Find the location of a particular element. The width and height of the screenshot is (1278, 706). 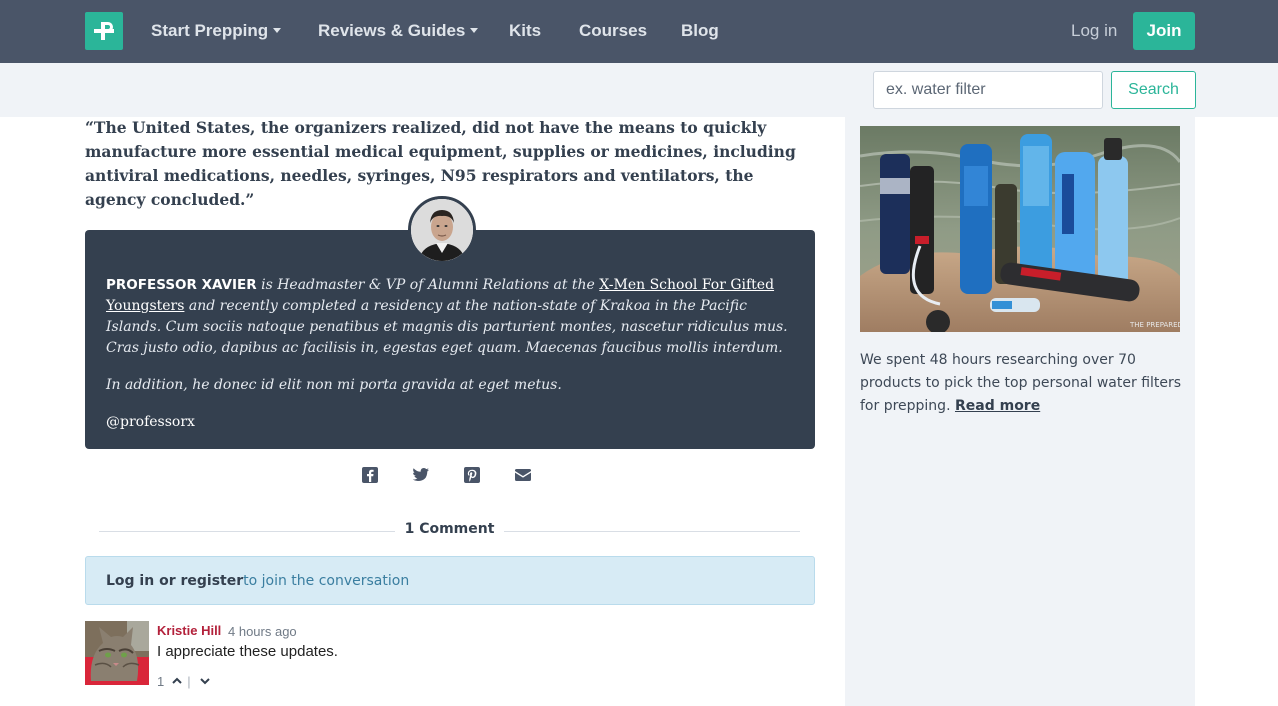

nav-blog: Blog is located at coordinates (700, 31).